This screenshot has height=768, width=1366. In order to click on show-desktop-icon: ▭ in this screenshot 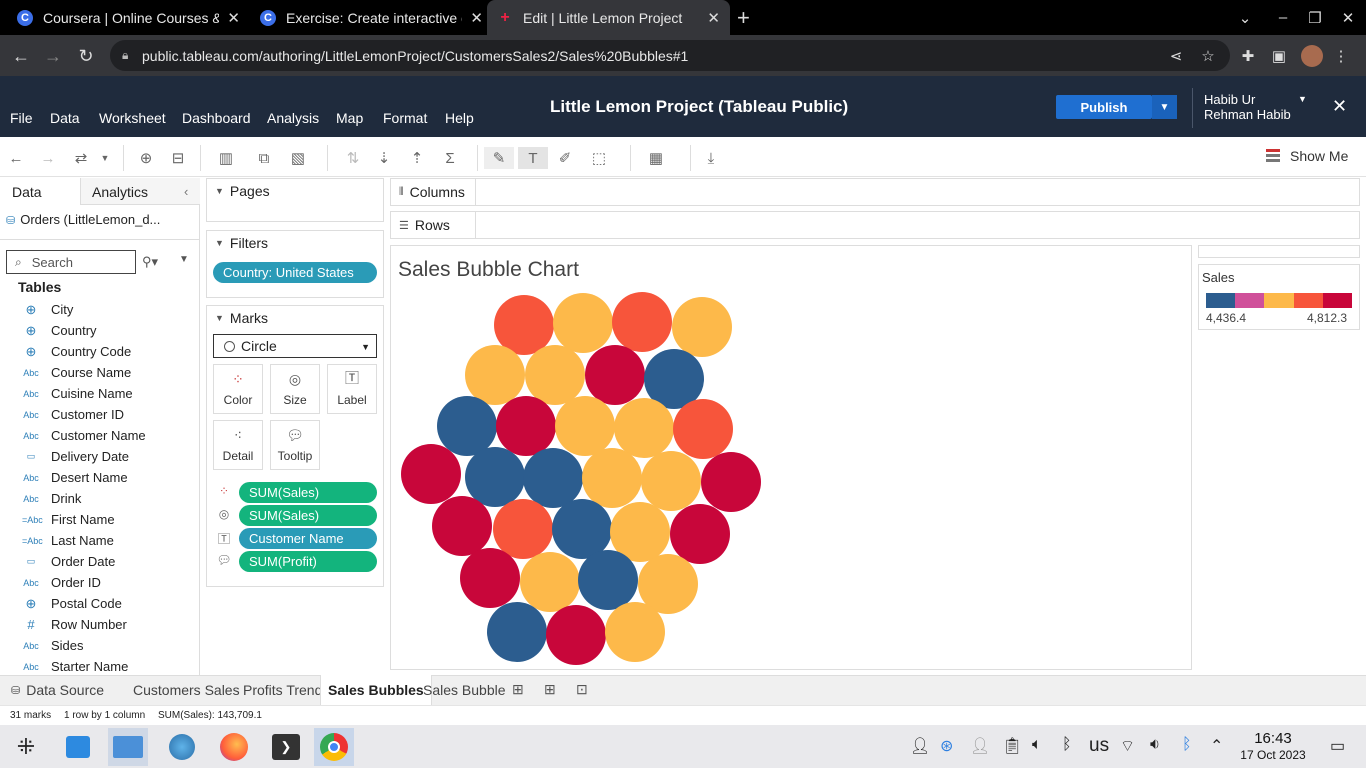, I will do `click(1337, 746)`.